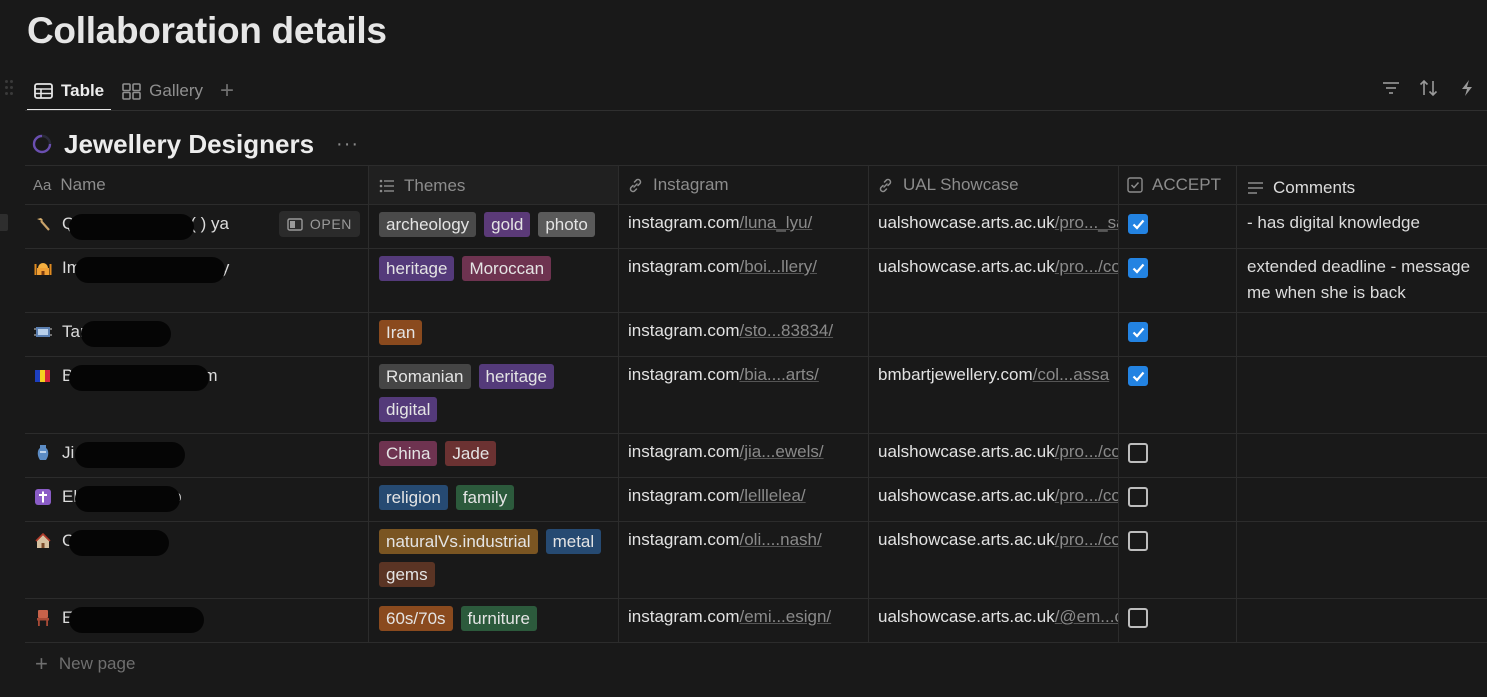 This screenshot has height=697, width=1487. I want to click on ual-showcase-cell: ualshowcase.arts.ac.uk/@em...c, so click(994, 620).